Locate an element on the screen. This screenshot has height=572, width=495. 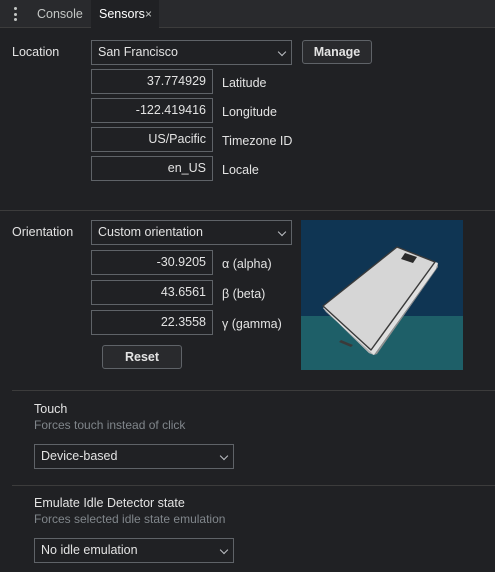
orientation-preview is located at coordinates (382, 295).